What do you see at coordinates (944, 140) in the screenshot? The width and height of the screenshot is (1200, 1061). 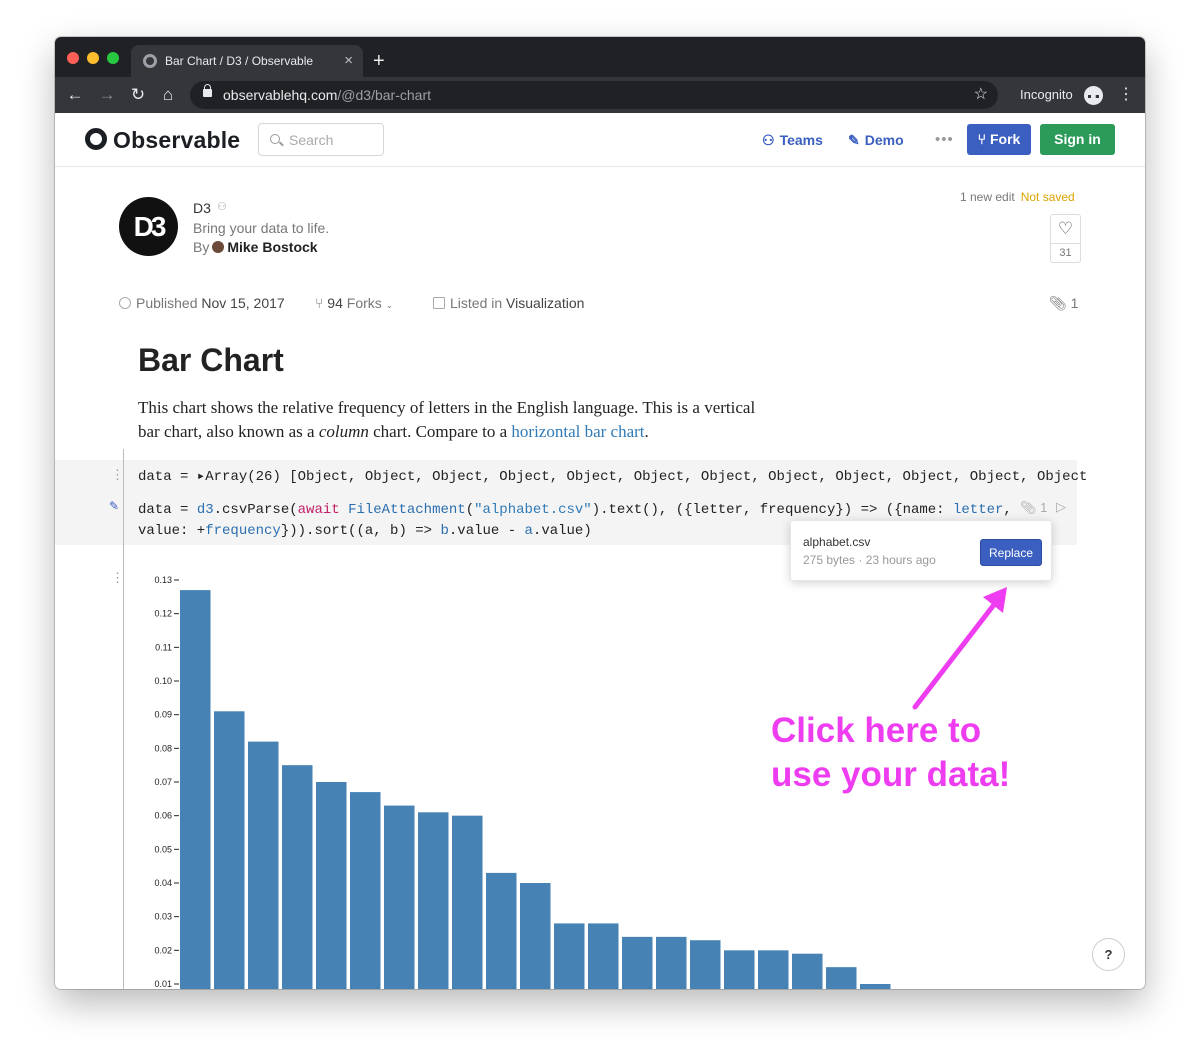 I see `more-menu-button: •••` at bounding box center [944, 140].